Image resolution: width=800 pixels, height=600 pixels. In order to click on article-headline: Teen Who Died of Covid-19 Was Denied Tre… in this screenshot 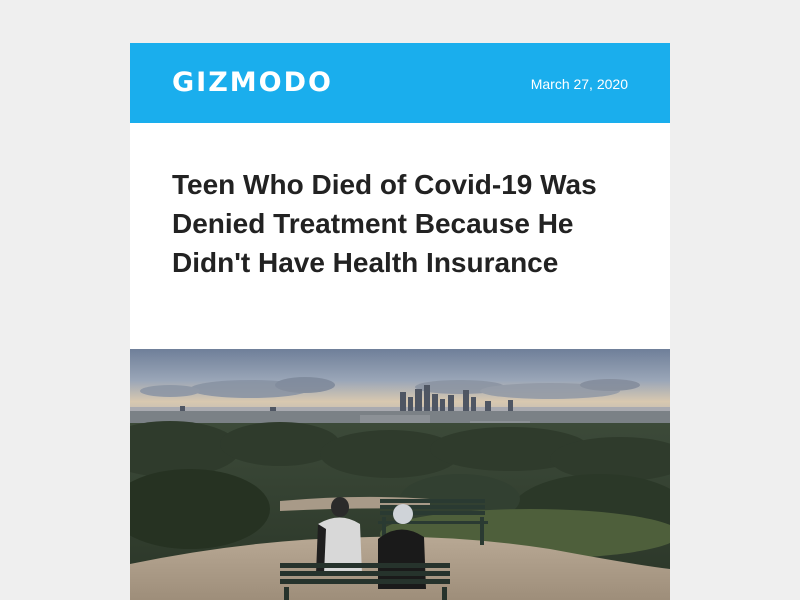, I will do `click(407, 223)`.